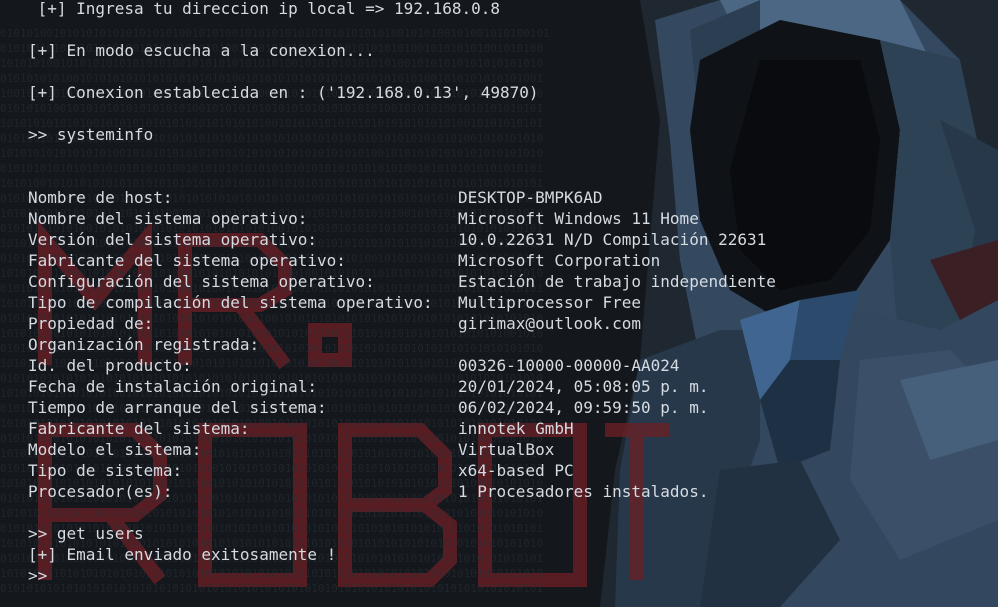  What do you see at coordinates (516, 470) in the screenshot?
I see `systeminfo-value: x64-based PC` at bounding box center [516, 470].